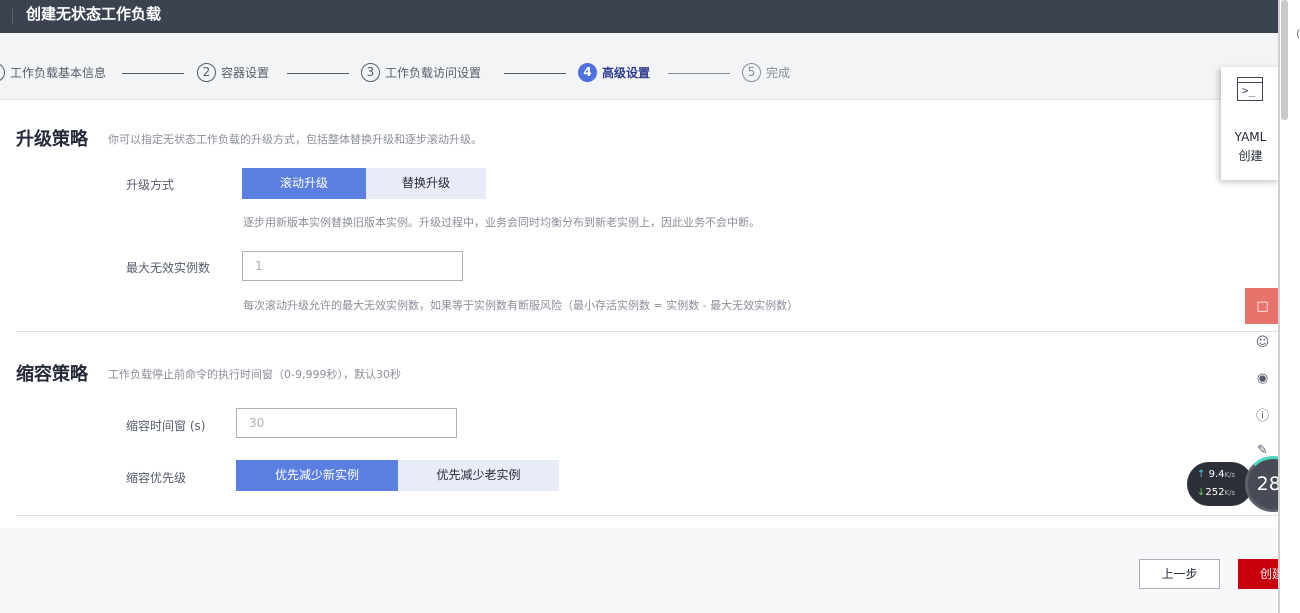 The width and height of the screenshot is (1300, 613). I want to click on step-progress: 1 工作负载基本信息 2 容器设置 3 工作负载访问设置 4 高级设置 5 完成, so click(640, 66).